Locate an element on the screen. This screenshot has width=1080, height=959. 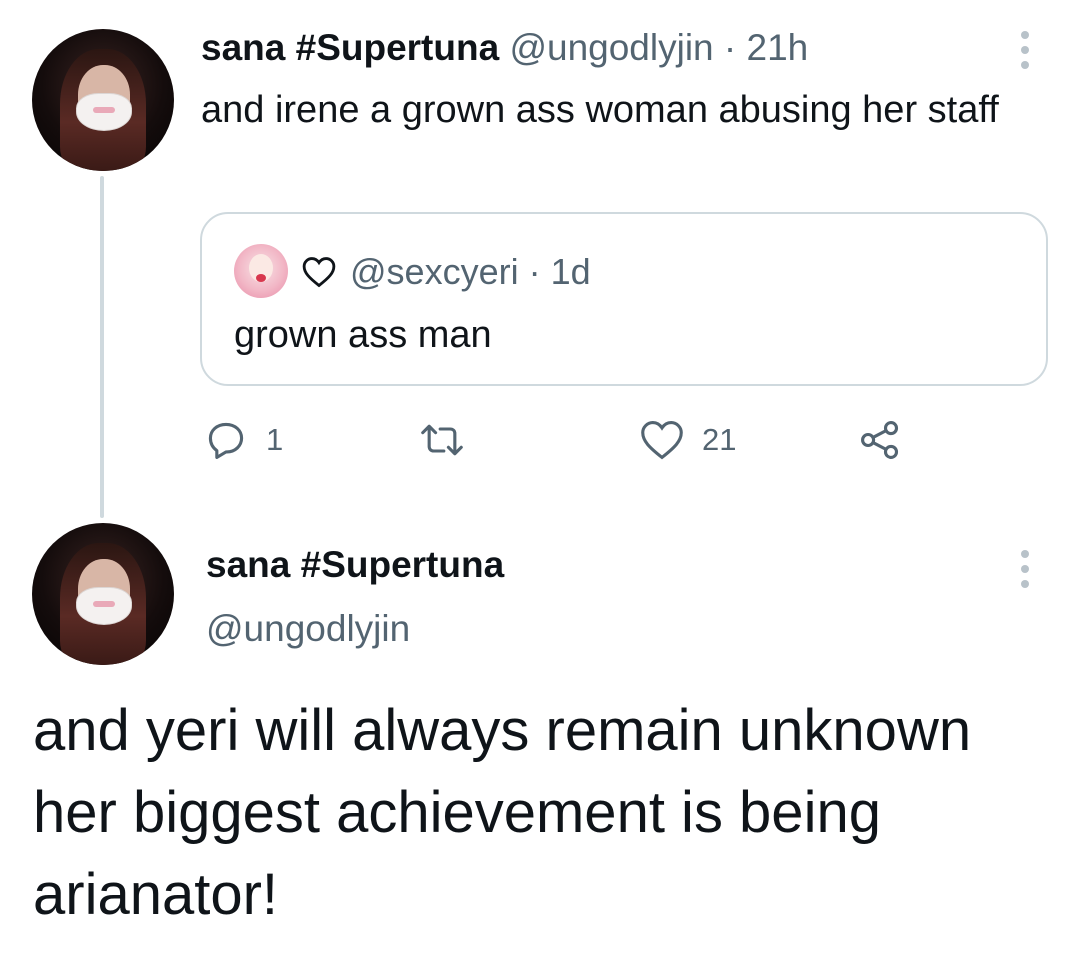
timestamp: 21h is located at coordinates (778, 47).